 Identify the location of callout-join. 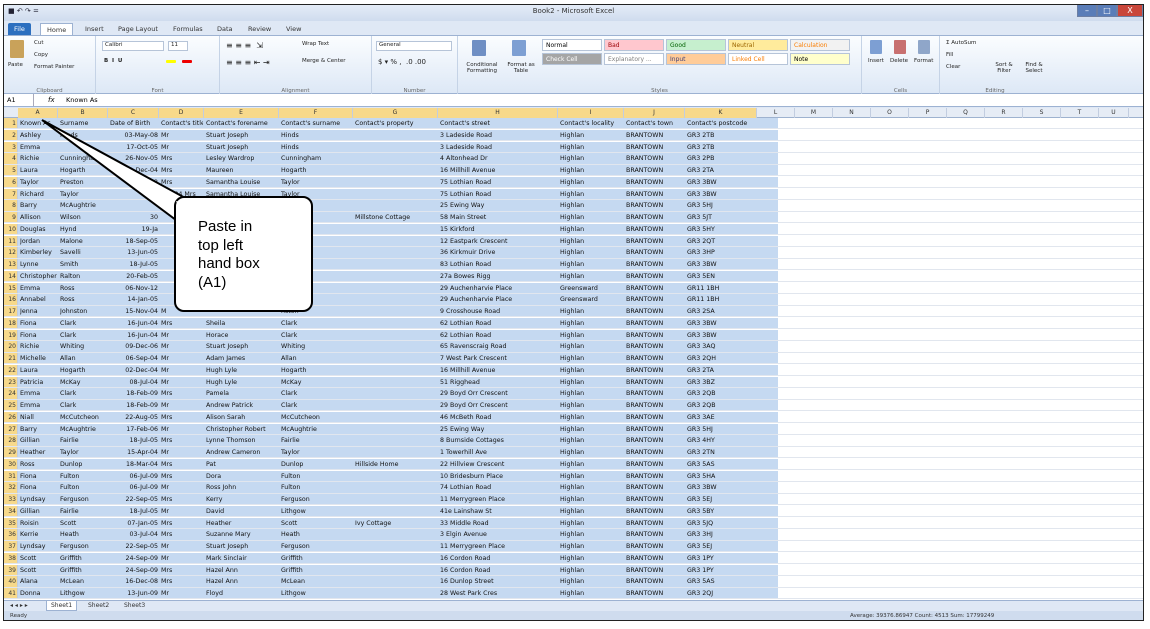
(186, 211).